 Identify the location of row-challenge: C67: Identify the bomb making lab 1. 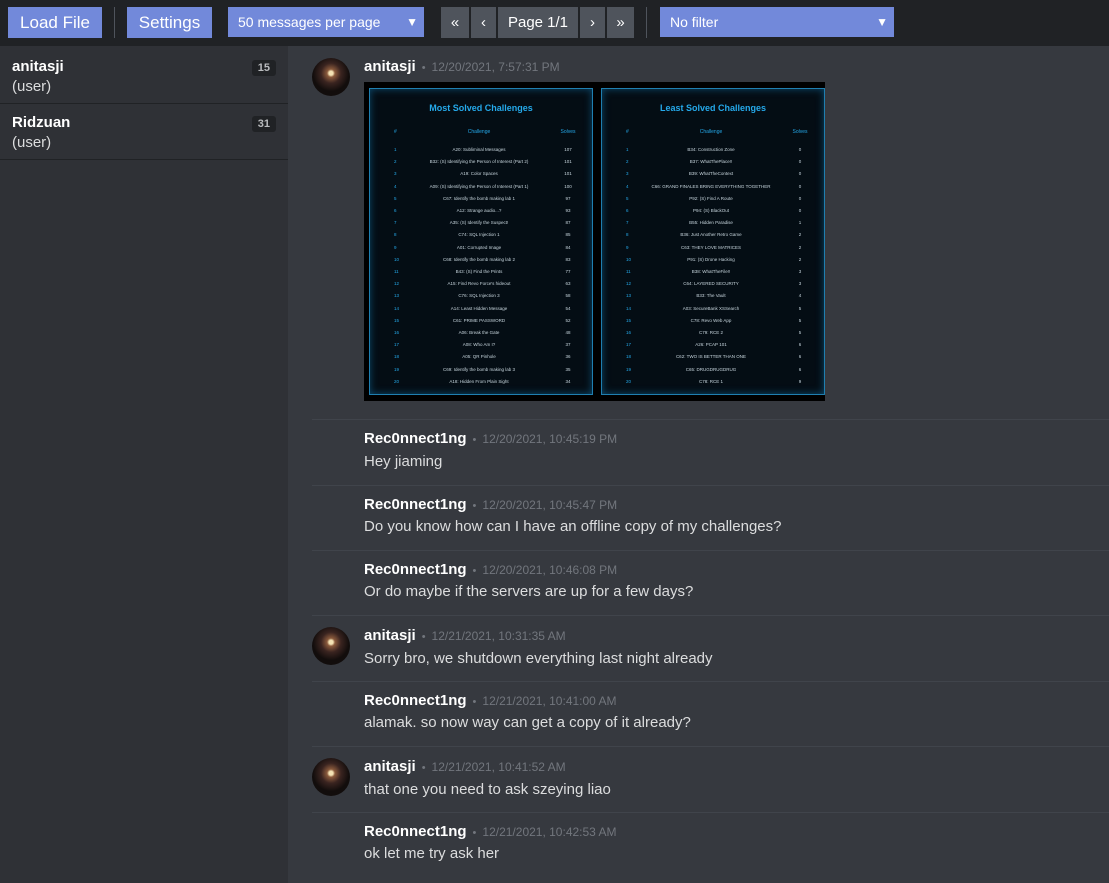
(479, 198).